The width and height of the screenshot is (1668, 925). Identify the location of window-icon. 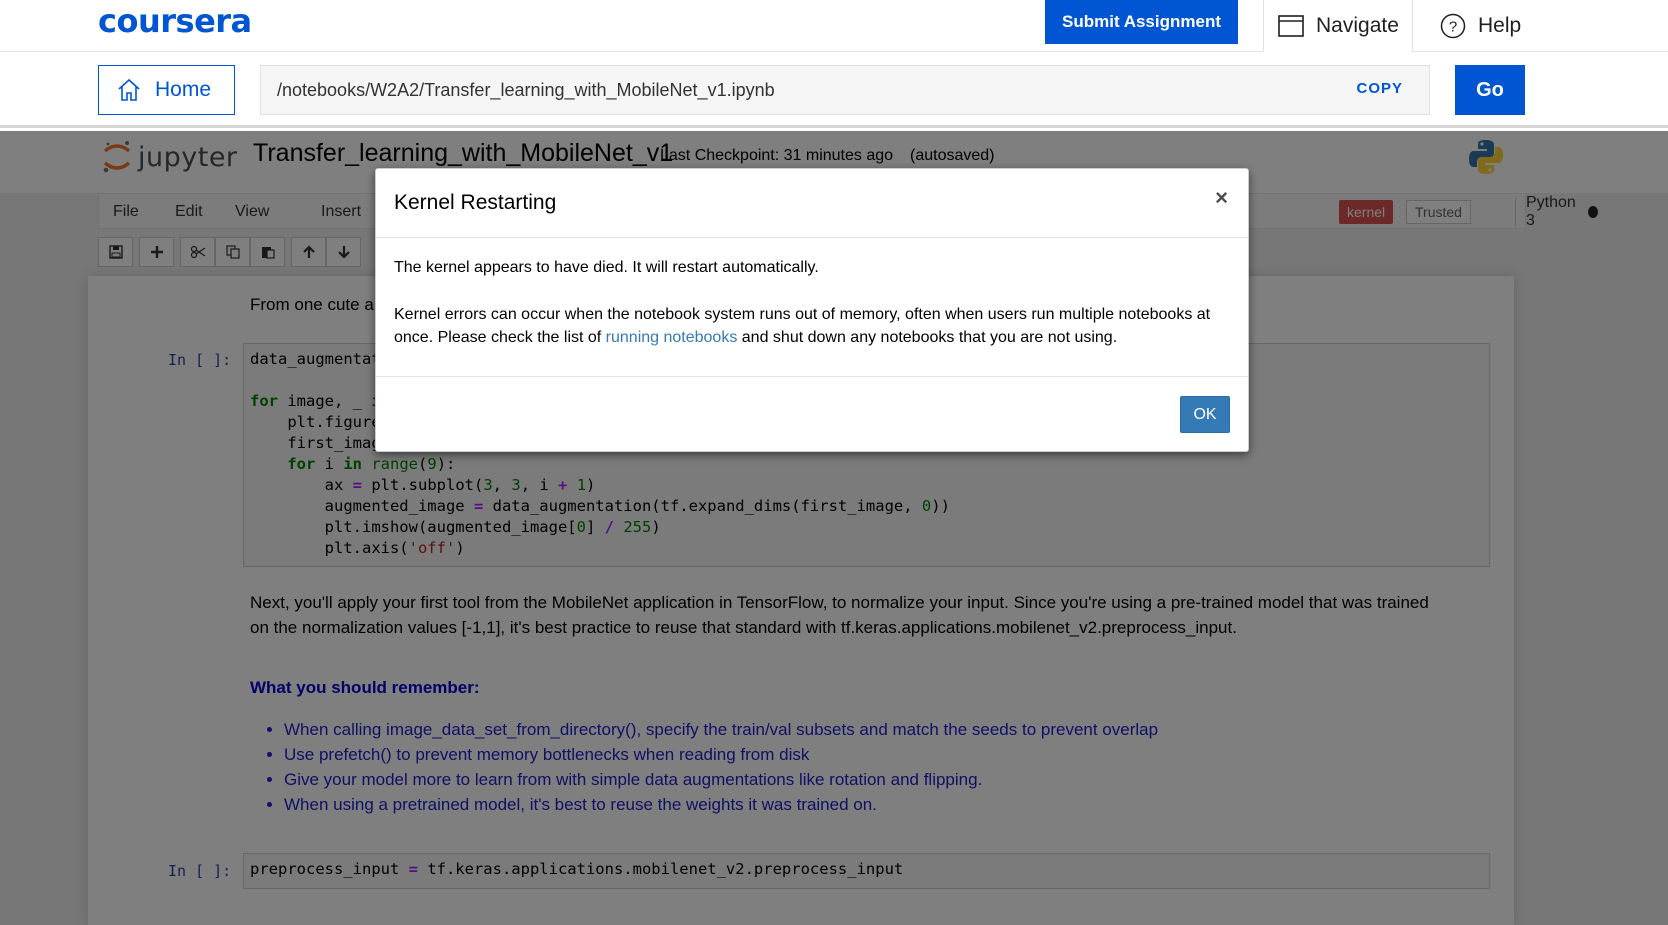
(1291, 26).